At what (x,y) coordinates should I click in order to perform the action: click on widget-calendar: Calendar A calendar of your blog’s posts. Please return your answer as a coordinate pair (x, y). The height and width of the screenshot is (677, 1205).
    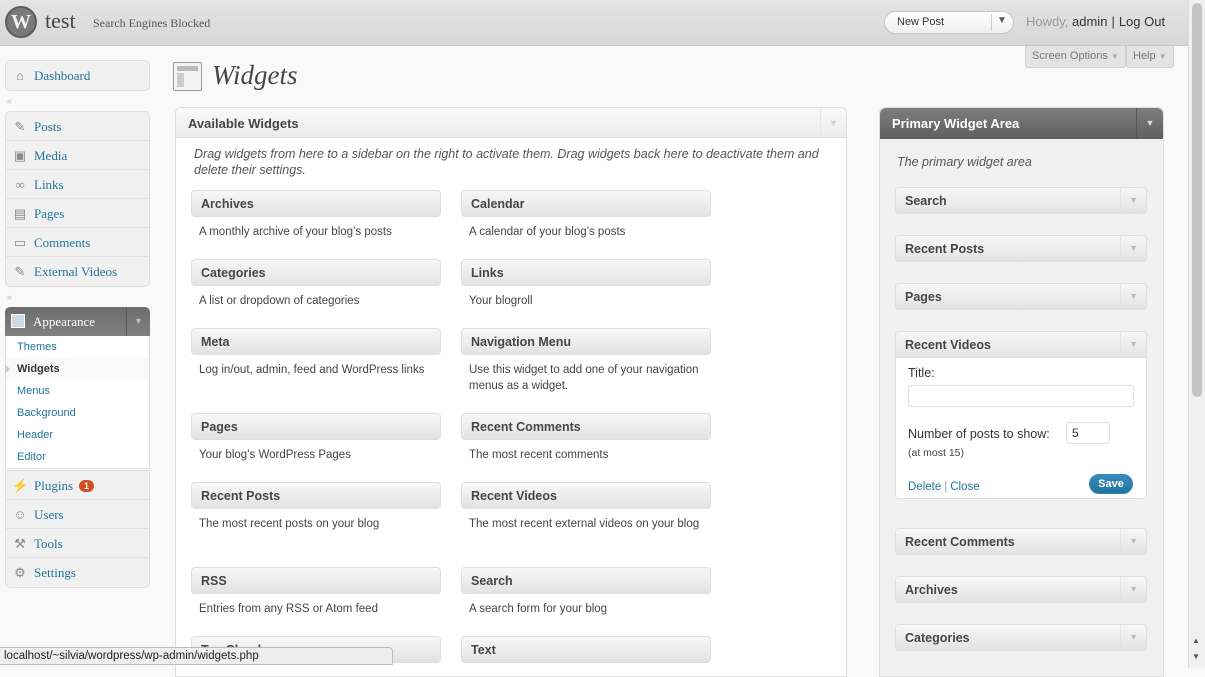
    Looking at the image, I should click on (586, 215).